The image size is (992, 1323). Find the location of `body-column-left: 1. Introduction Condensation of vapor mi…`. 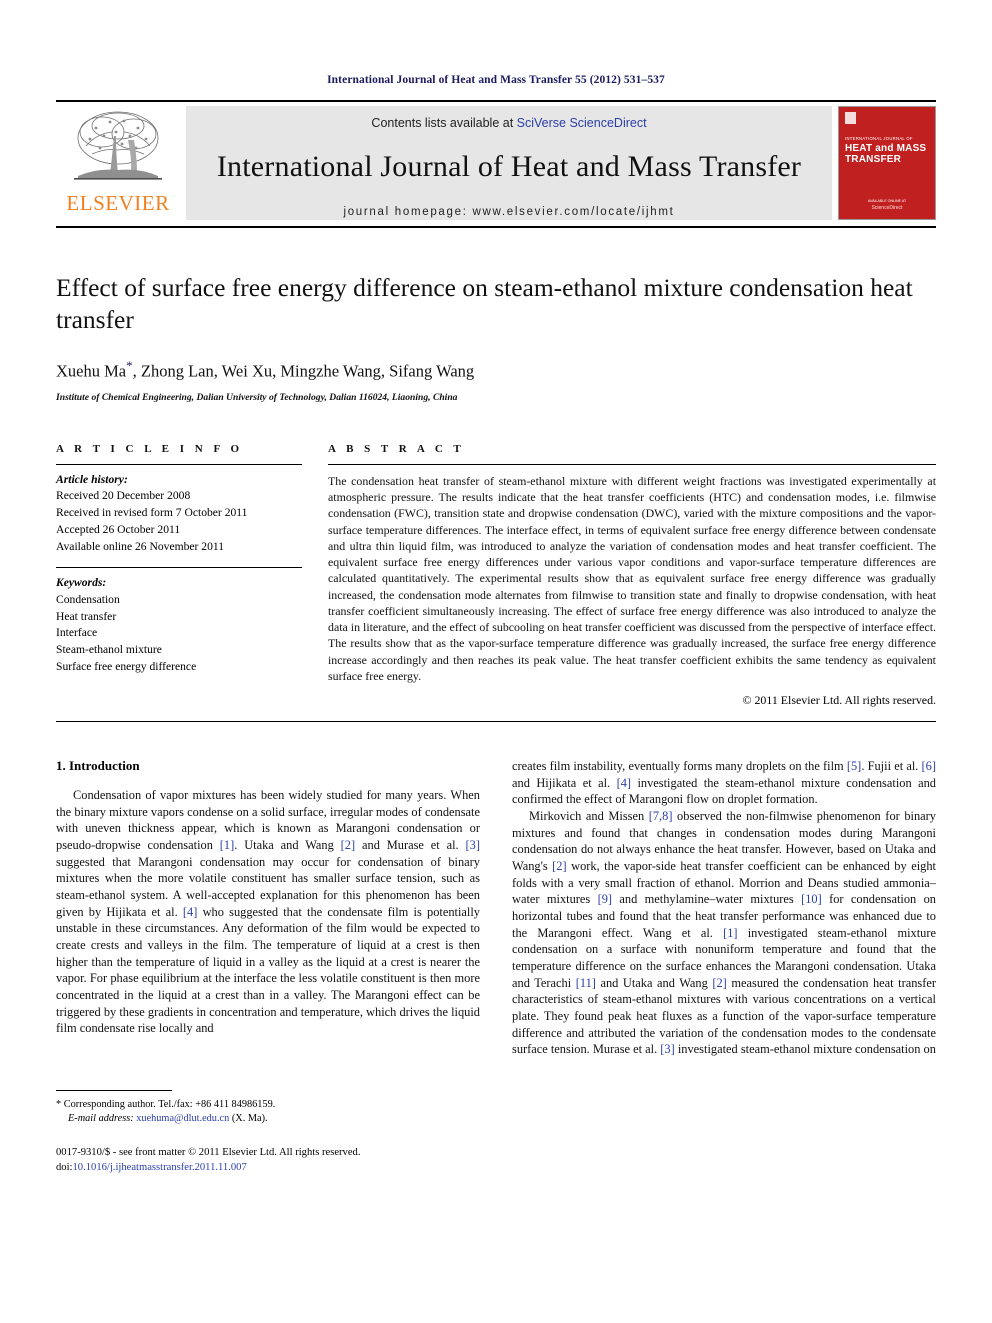

body-column-left: 1. Introduction Condensation of vapor mi… is located at coordinates (268, 966).